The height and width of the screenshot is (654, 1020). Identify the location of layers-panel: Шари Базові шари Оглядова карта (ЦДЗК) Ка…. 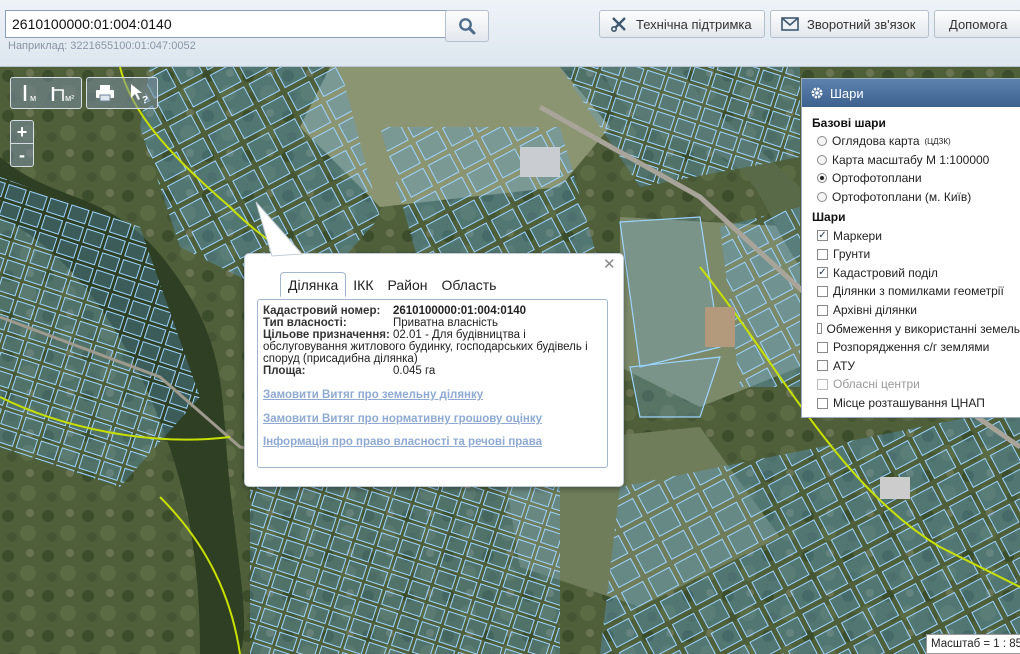
(910, 248).